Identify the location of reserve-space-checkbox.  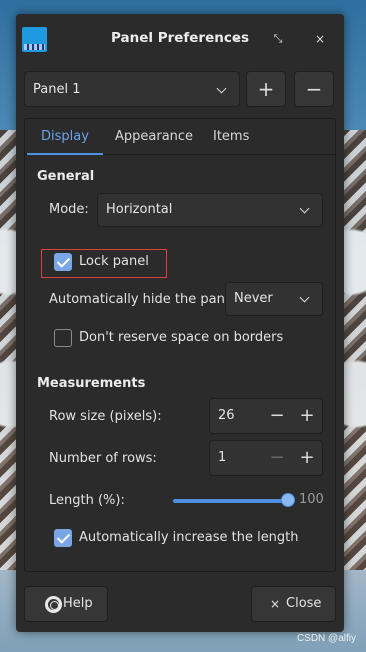
(63, 338).